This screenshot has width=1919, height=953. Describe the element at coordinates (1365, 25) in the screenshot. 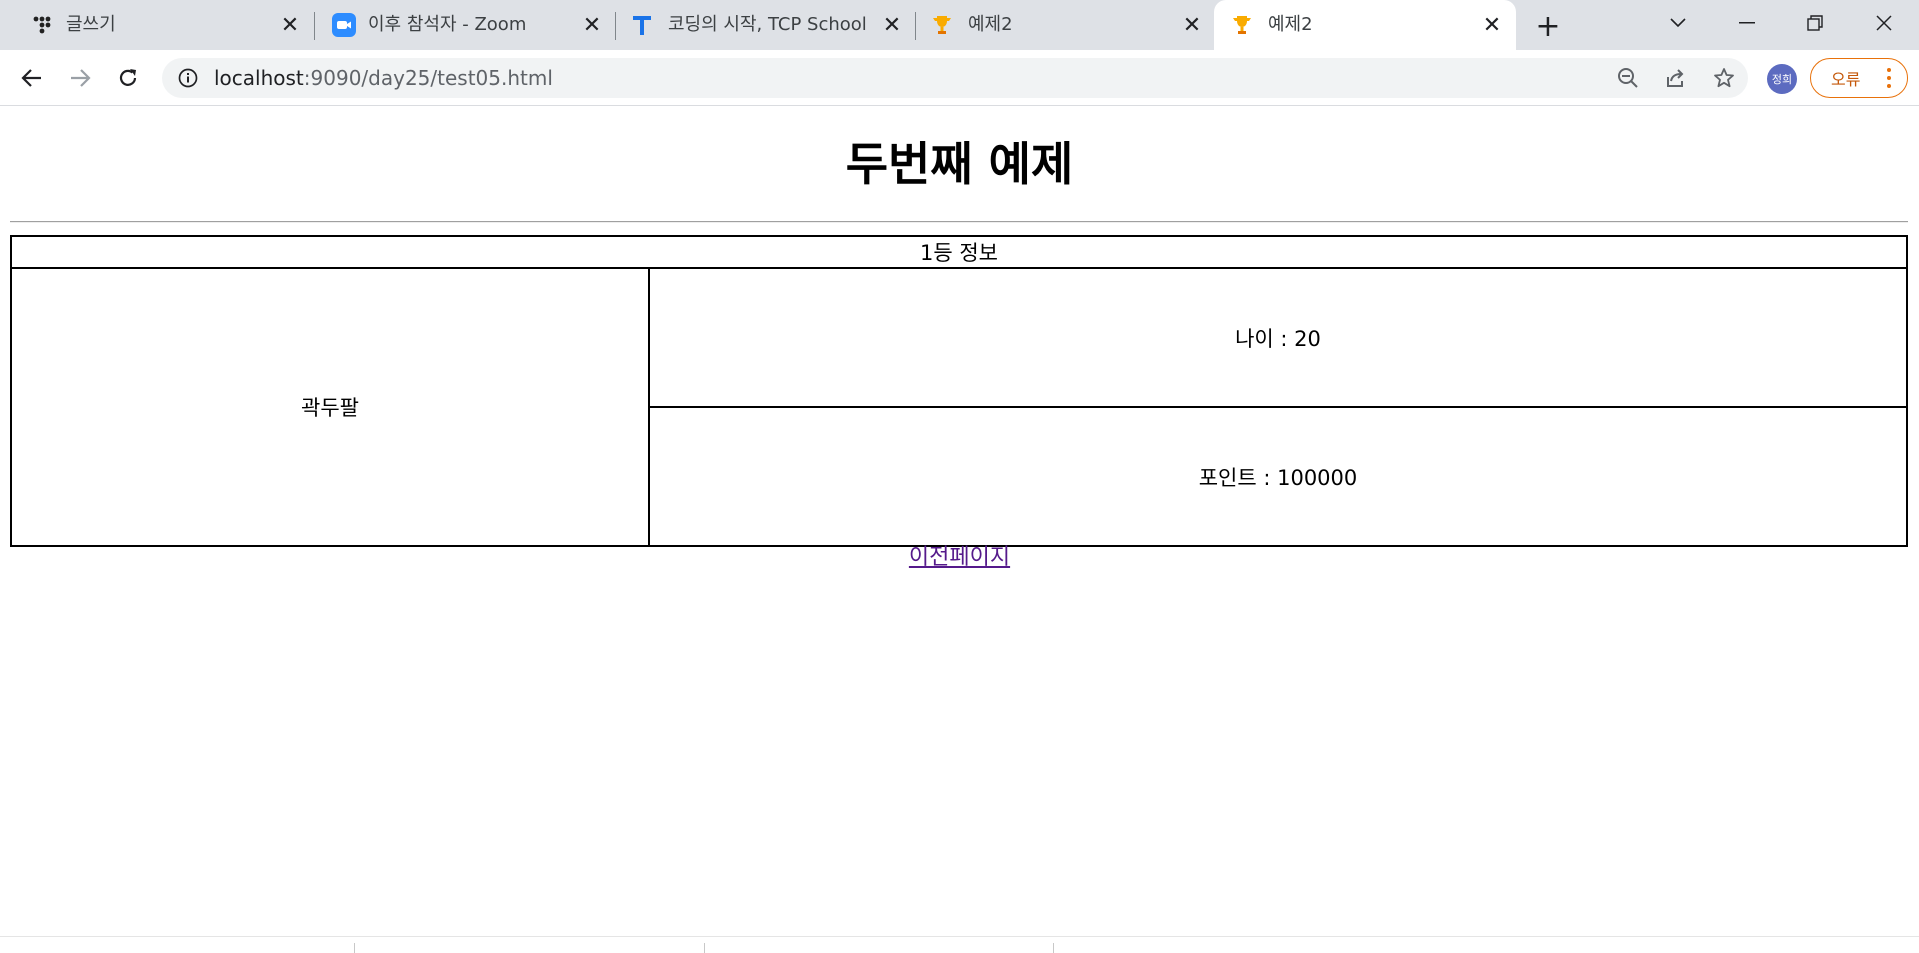

I see `tab-example2-active: 예제2 ✕` at that location.